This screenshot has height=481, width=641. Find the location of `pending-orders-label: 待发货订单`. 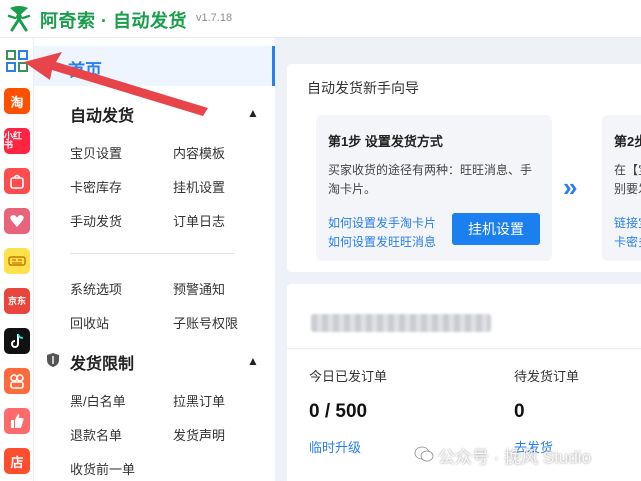

pending-orders-label: 待发货订单 is located at coordinates (547, 376).